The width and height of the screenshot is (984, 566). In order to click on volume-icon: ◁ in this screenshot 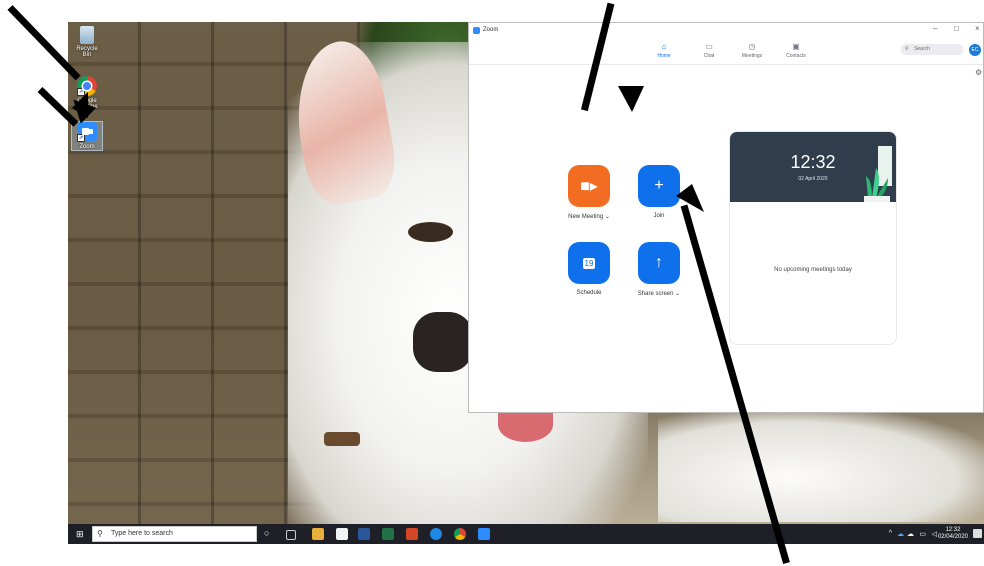, I will do `click(934, 534)`.